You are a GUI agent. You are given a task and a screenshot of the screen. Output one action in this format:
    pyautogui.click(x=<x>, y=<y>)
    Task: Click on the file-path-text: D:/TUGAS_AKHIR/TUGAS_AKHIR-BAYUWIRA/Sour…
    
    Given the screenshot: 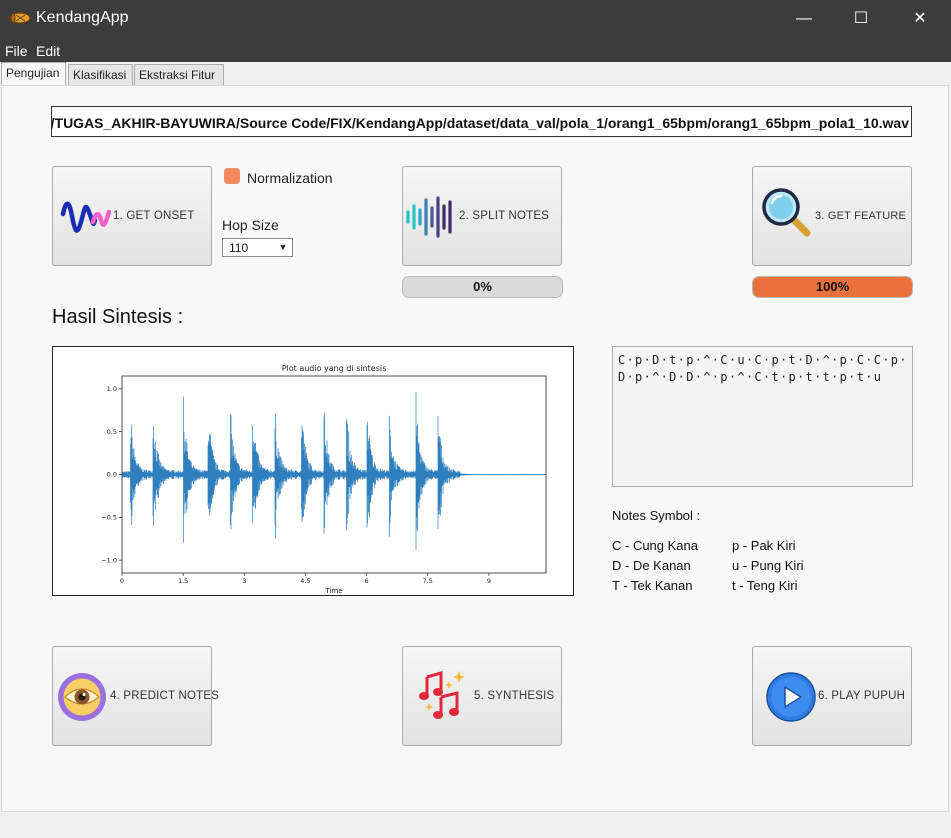 What is the action you would take?
    pyautogui.click(x=480, y=123)
    